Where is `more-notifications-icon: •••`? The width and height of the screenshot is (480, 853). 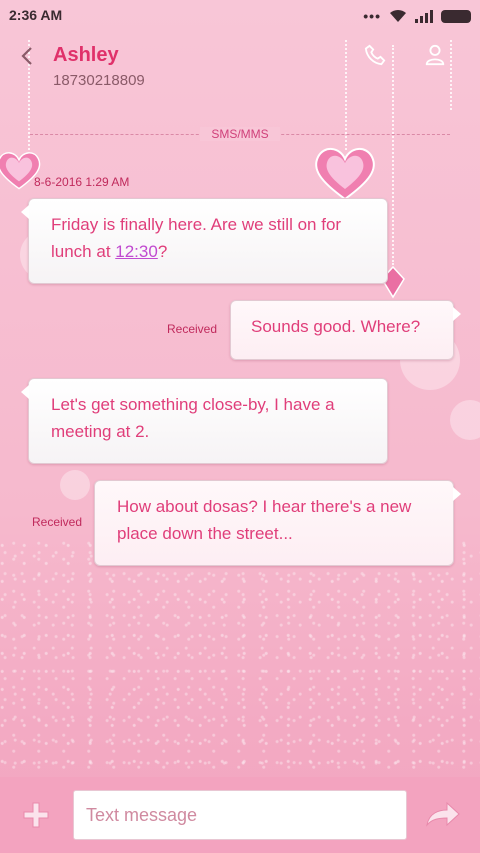 more-notifications-icon: ••• is located at coordinates (372, 16).